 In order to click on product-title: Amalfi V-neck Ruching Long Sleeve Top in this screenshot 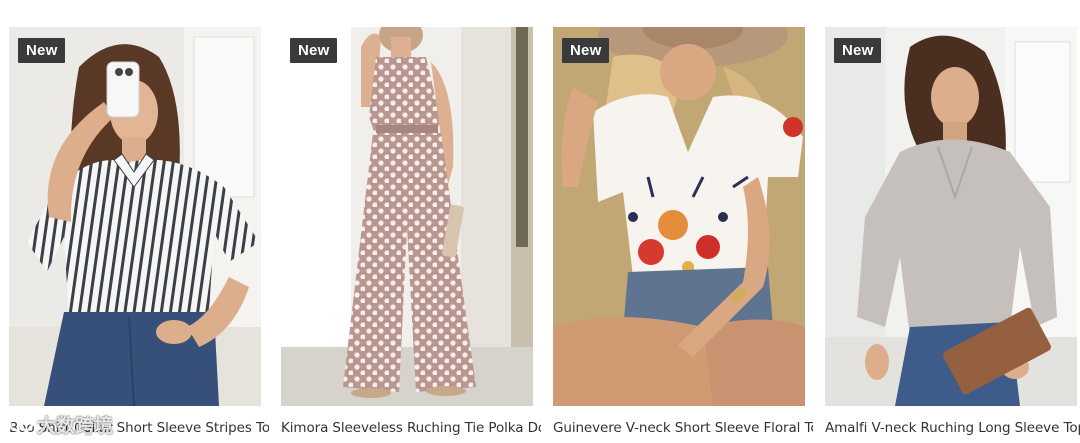, I will do `click(952, 428)`.